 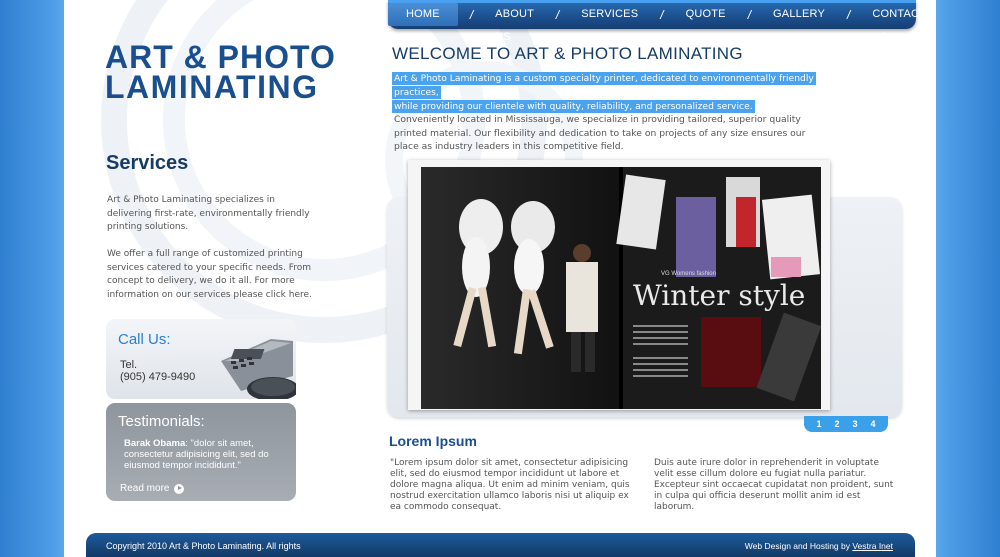 I want to click on footer-credit-prefix: Web Design and Hosting by, so click(x=798, y=546).